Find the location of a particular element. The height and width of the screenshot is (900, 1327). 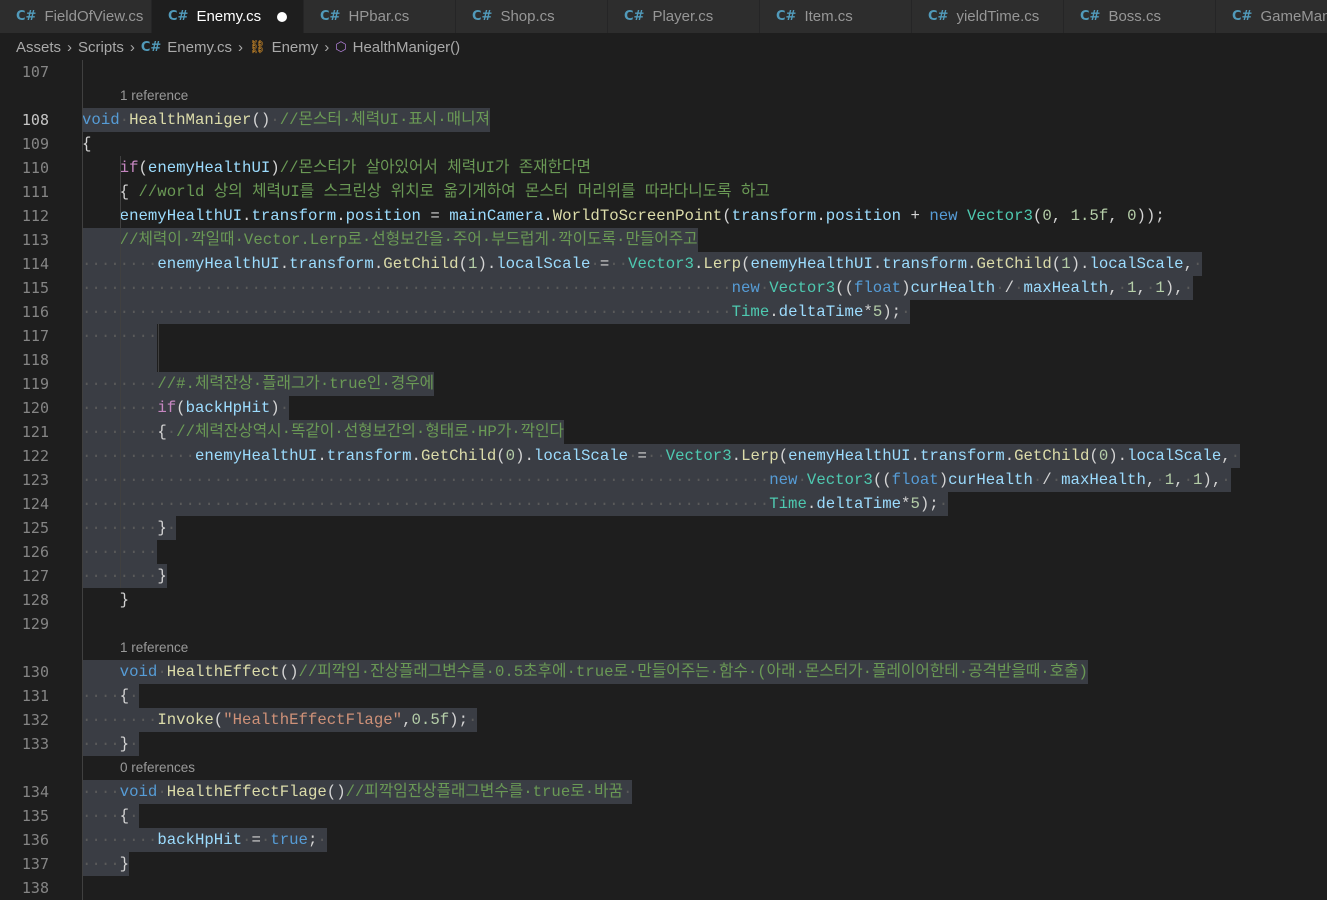

line-number: 114 is located at coordinates (35, 264).